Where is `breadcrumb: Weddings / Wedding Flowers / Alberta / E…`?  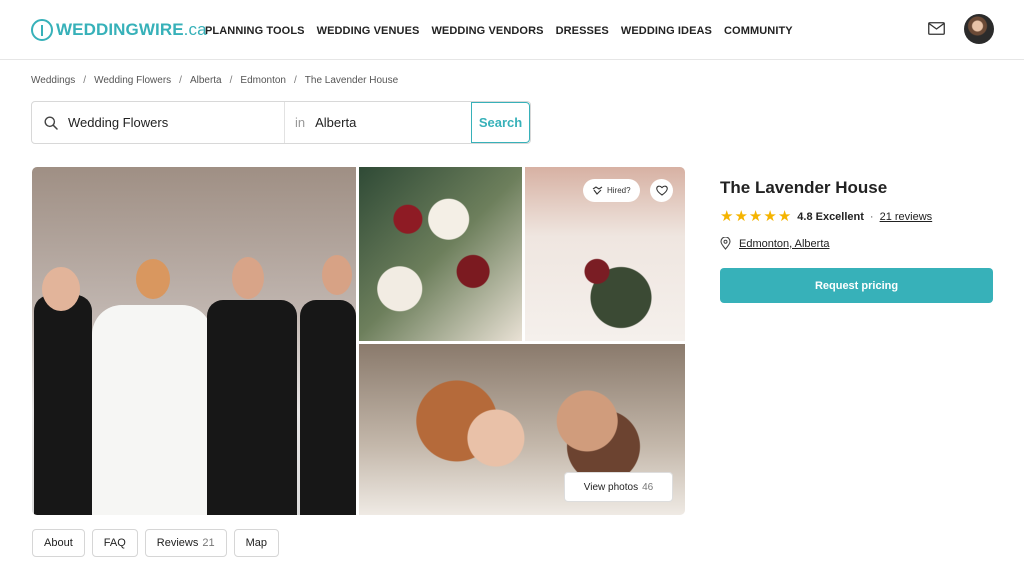
breadcrumb: Weddings / Wedding Flowers / Alberta / E… is located at coordinates (214, 80).